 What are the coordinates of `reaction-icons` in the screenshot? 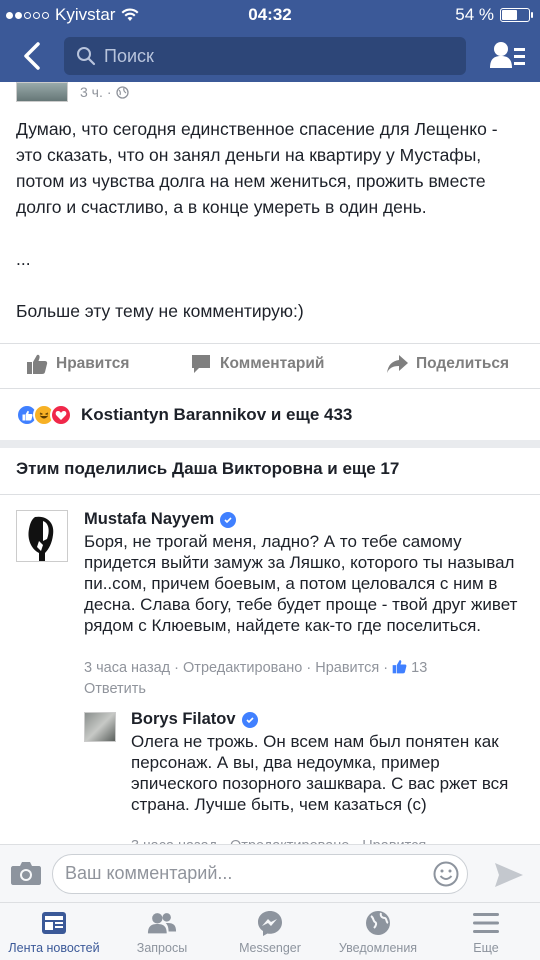 It's located at (44, 415).